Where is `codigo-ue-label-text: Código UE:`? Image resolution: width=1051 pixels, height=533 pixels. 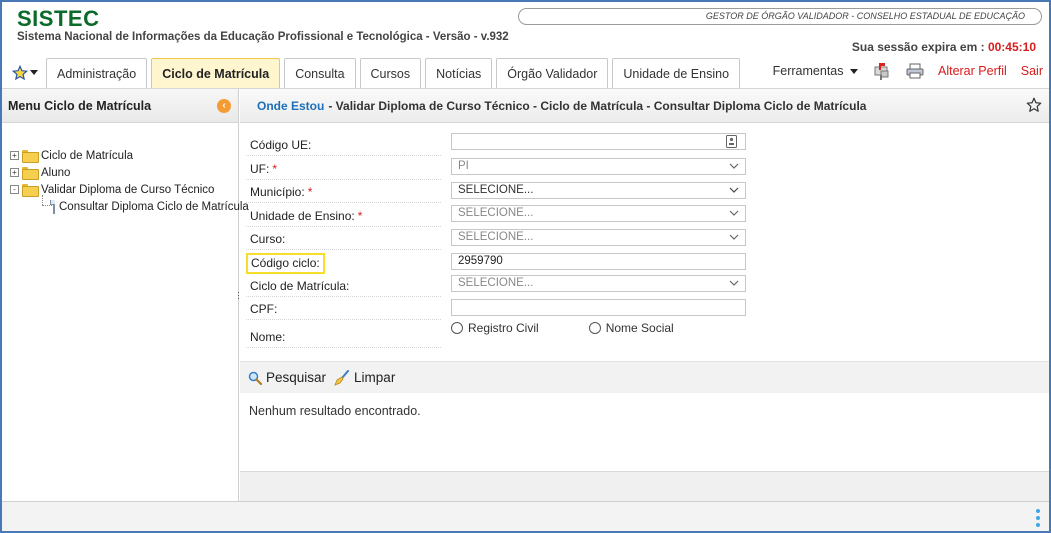 codigo-ue-label-text: Código UE: is located at coordinates (281, 145).